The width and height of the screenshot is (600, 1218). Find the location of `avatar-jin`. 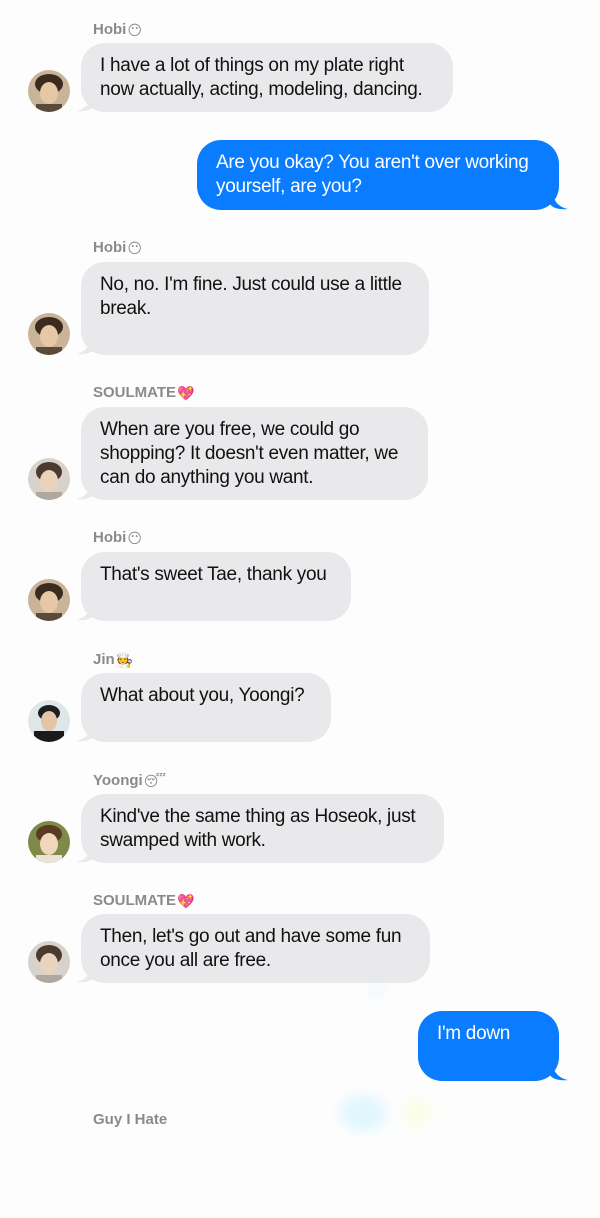

avatar-jin is located at coordinates (49, 721).